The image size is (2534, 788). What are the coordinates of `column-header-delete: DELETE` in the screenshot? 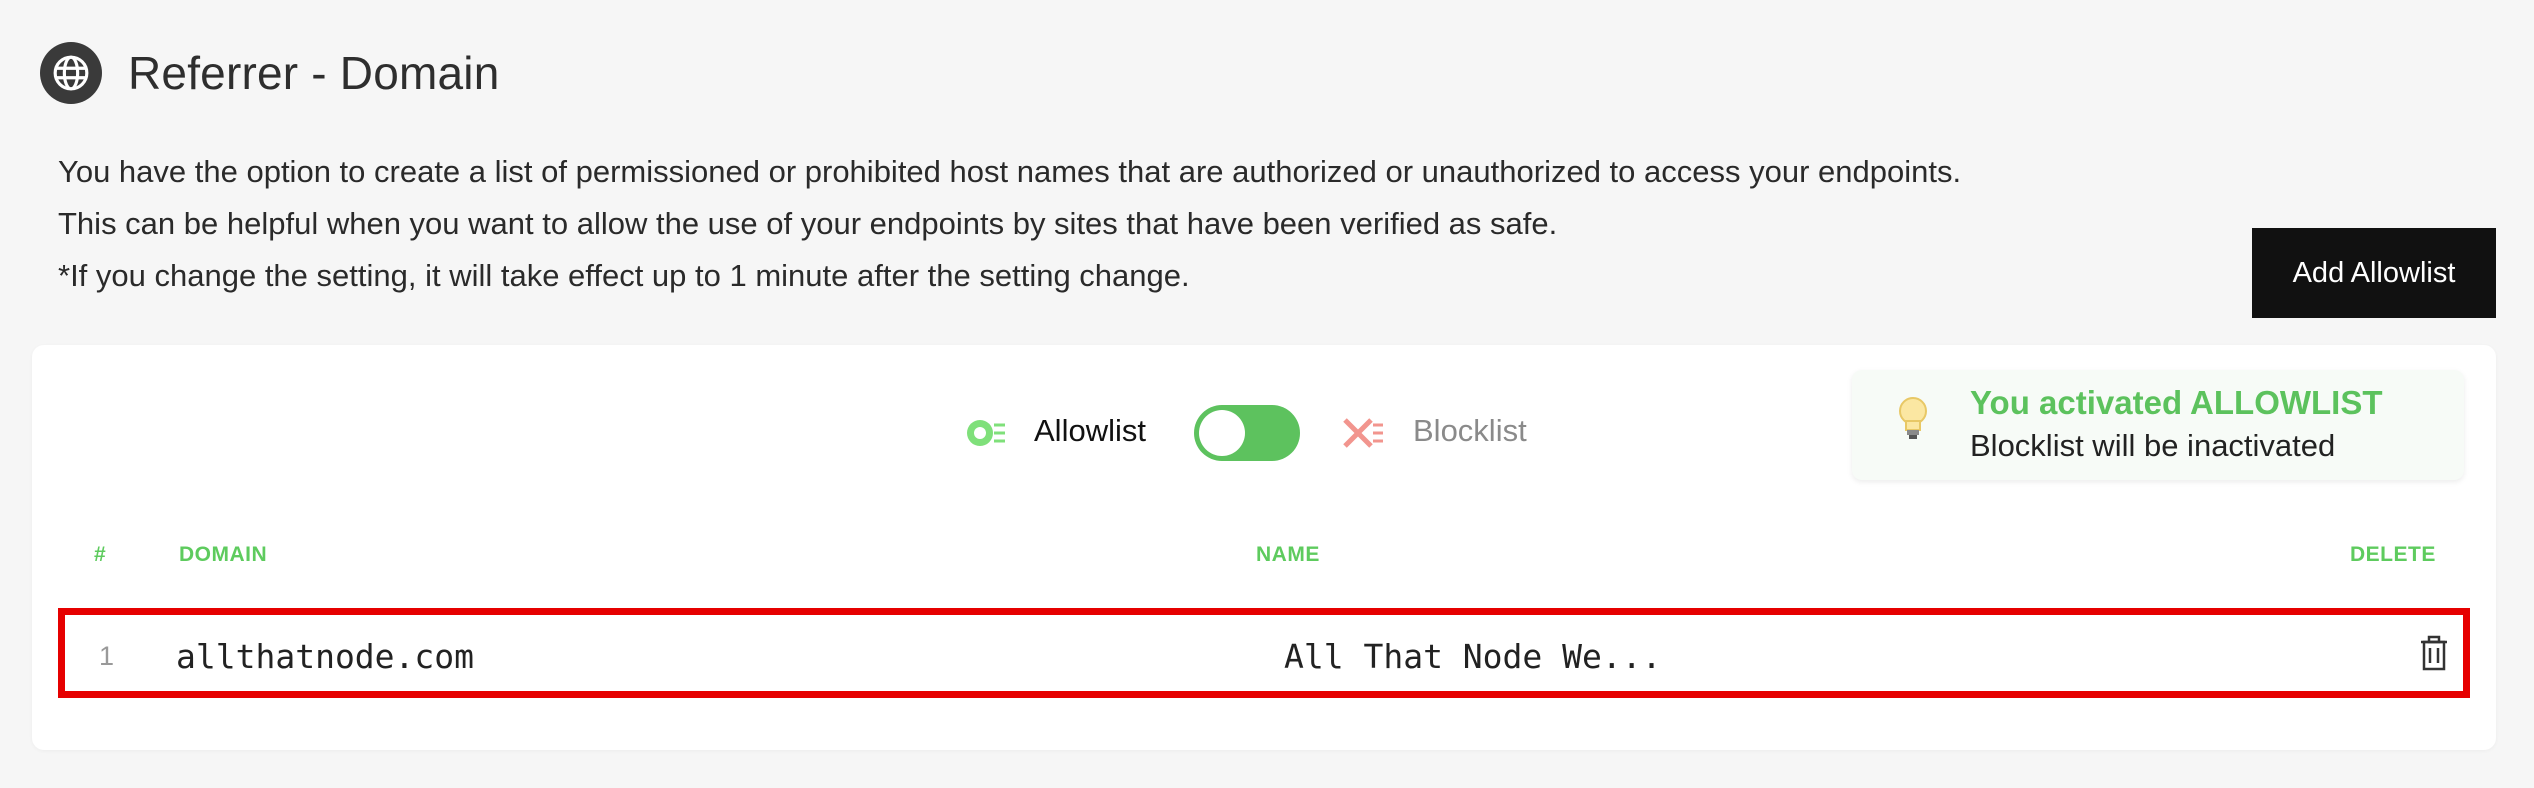 It's located at (2393, 554).